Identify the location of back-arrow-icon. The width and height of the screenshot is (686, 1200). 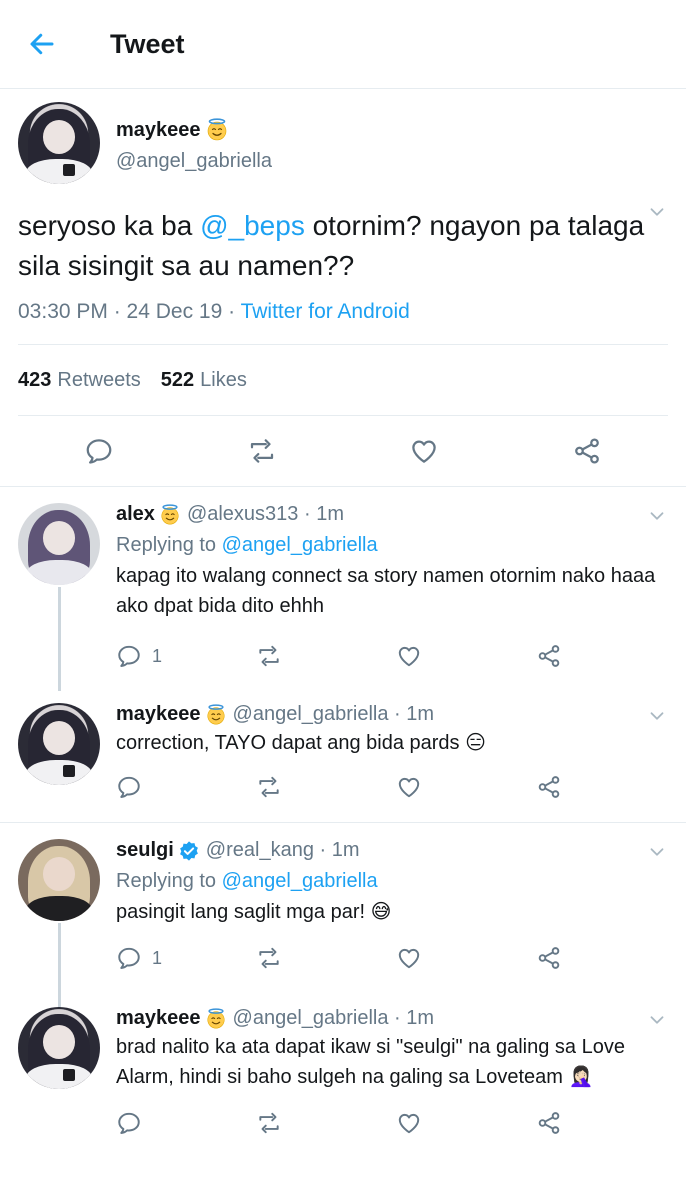
(42, 44).